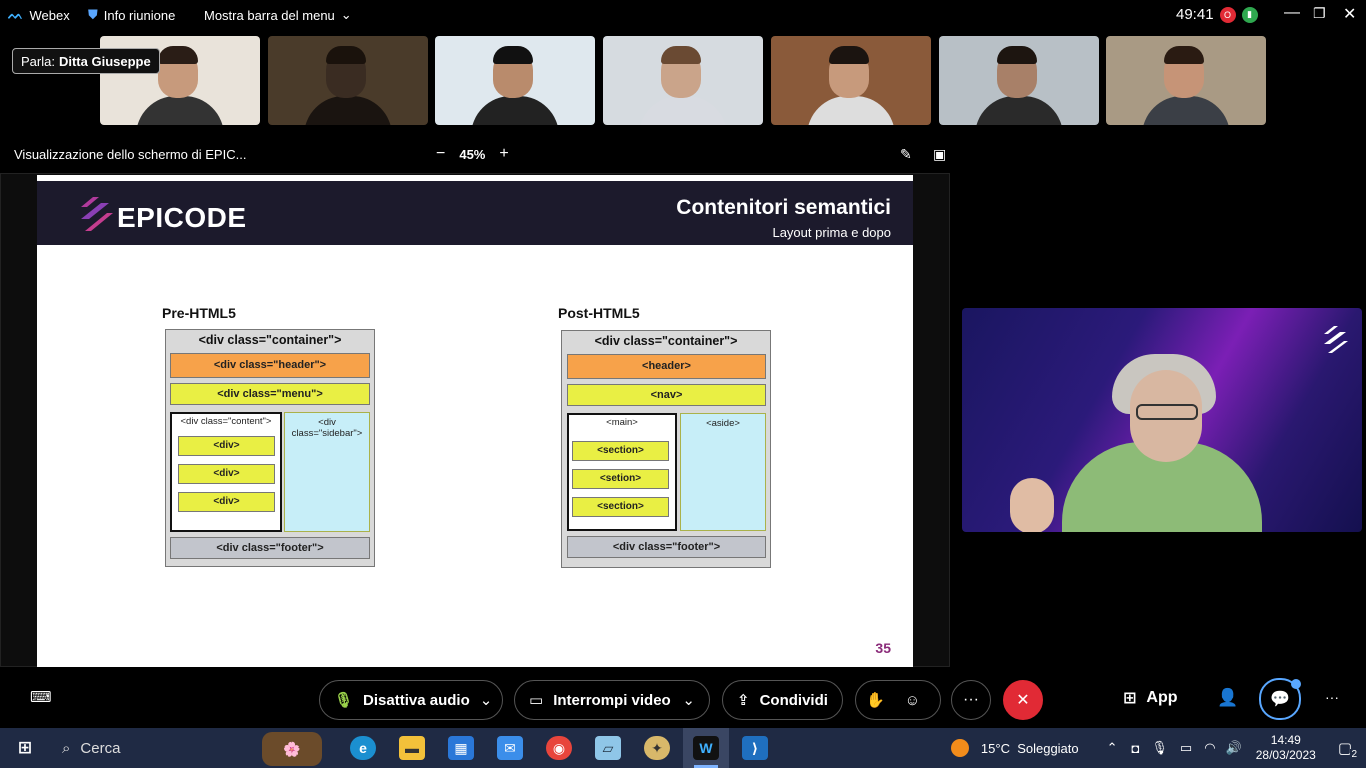 The height and width of the screenshot is (768, 1366). I want to click on presenter-video, so click(1162, 420).